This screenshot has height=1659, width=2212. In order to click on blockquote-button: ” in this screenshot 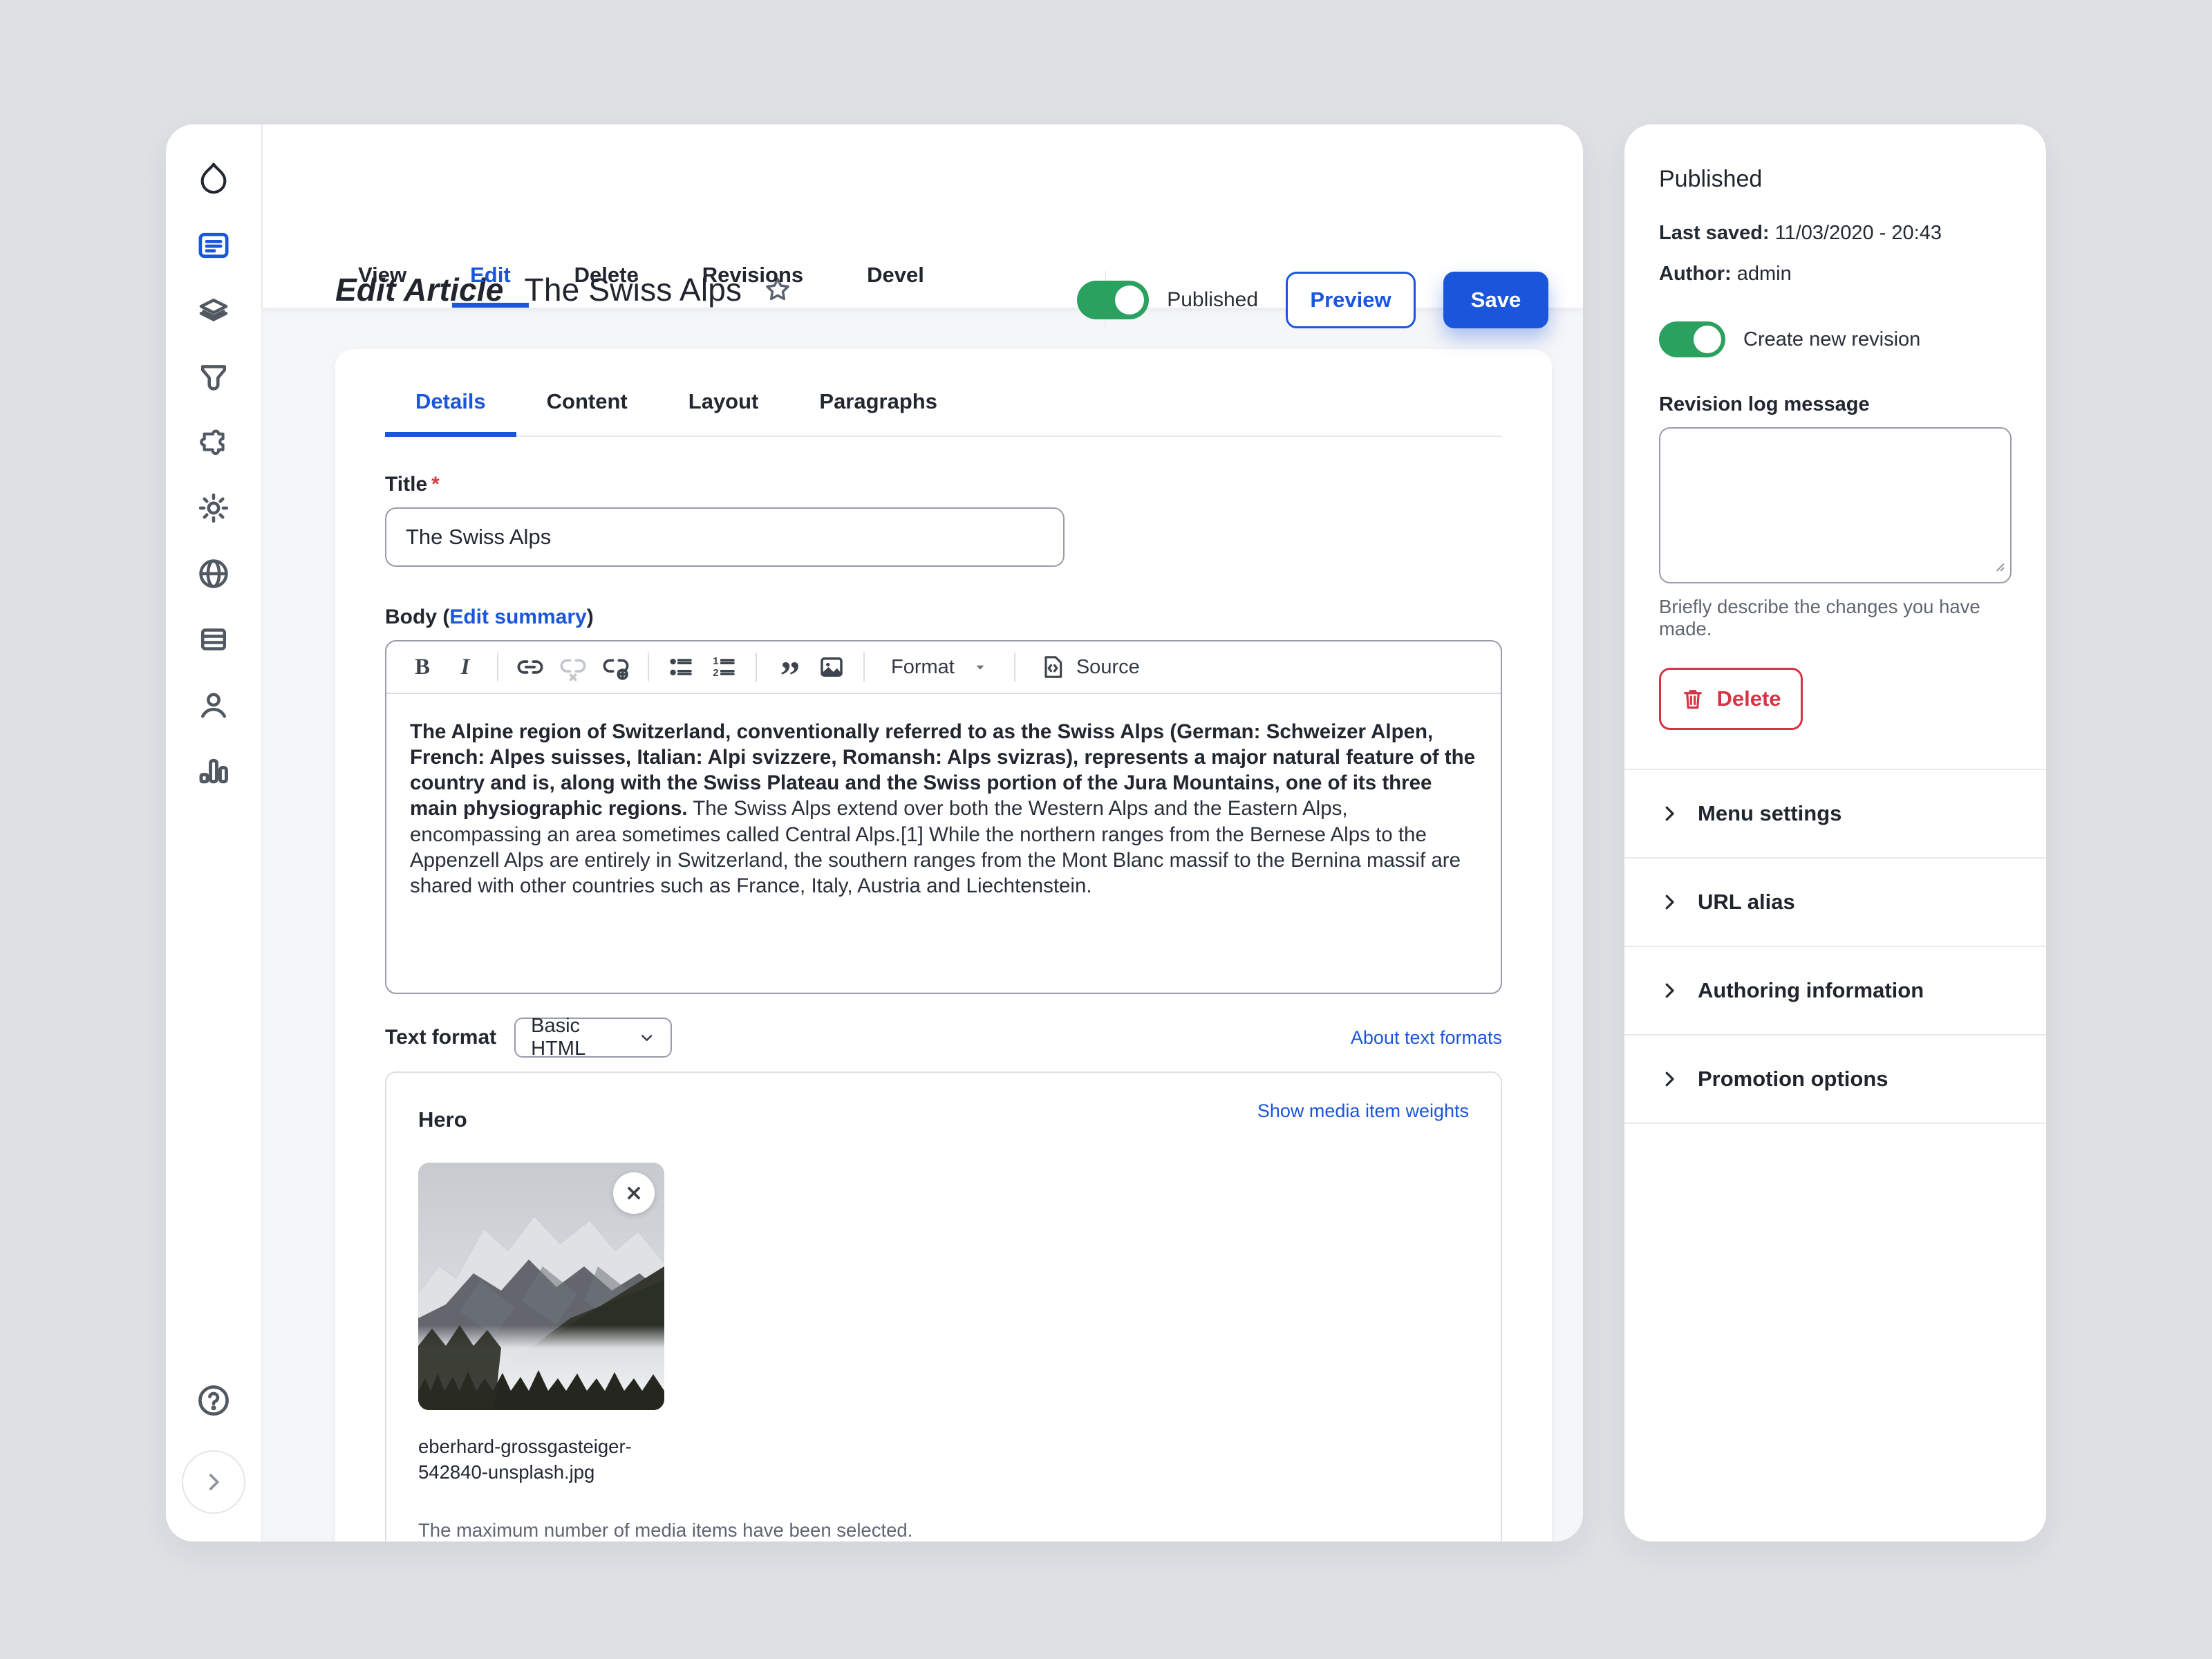, I will do `click(789, 672)`.